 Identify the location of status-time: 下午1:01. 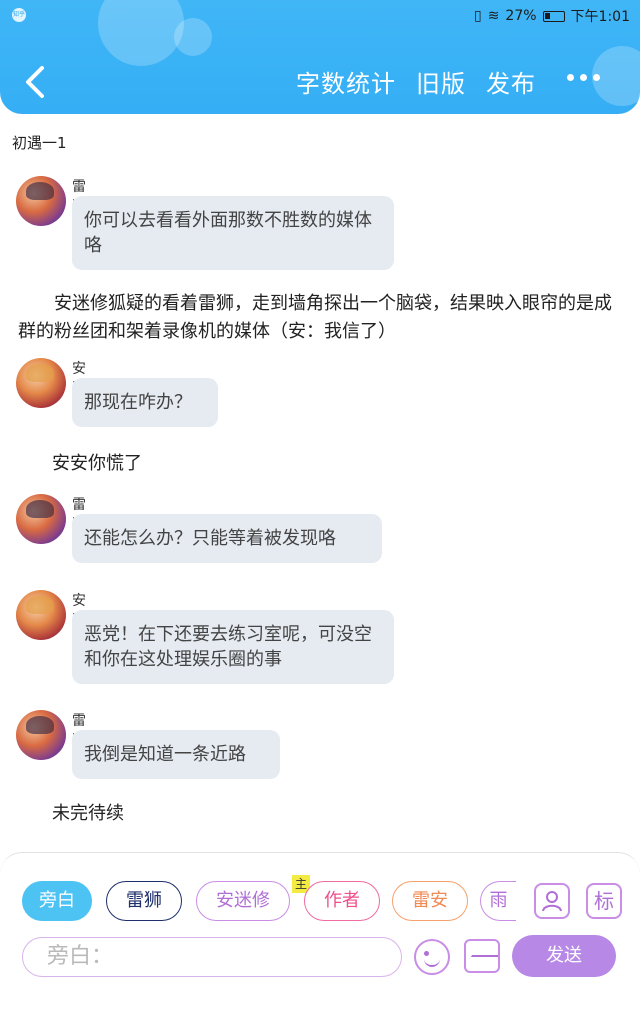
(600, 17).